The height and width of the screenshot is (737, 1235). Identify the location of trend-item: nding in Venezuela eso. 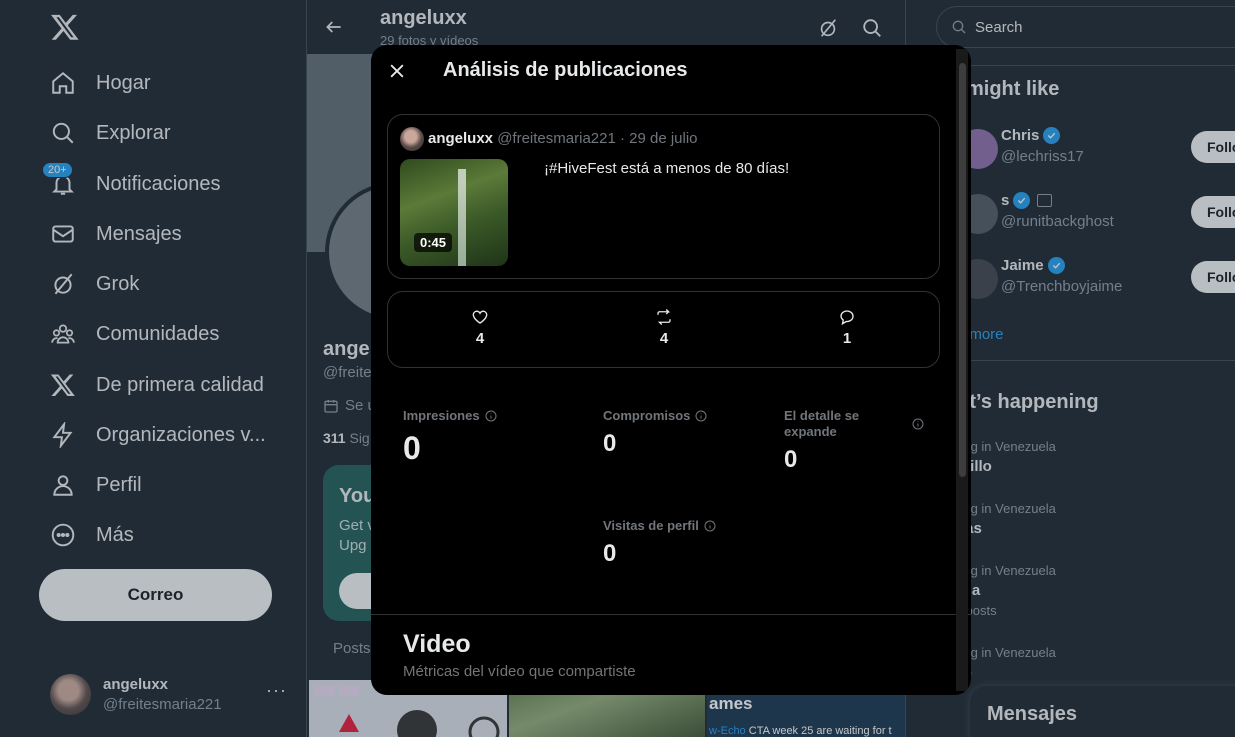
(1086, 663).